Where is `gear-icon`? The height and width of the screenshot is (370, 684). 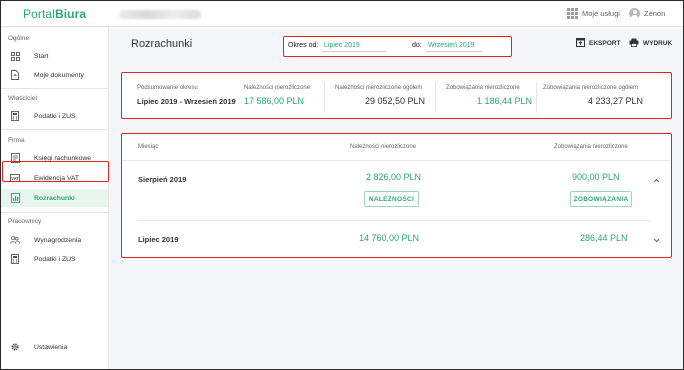 gear-icon is located at coordinates (15, 347).